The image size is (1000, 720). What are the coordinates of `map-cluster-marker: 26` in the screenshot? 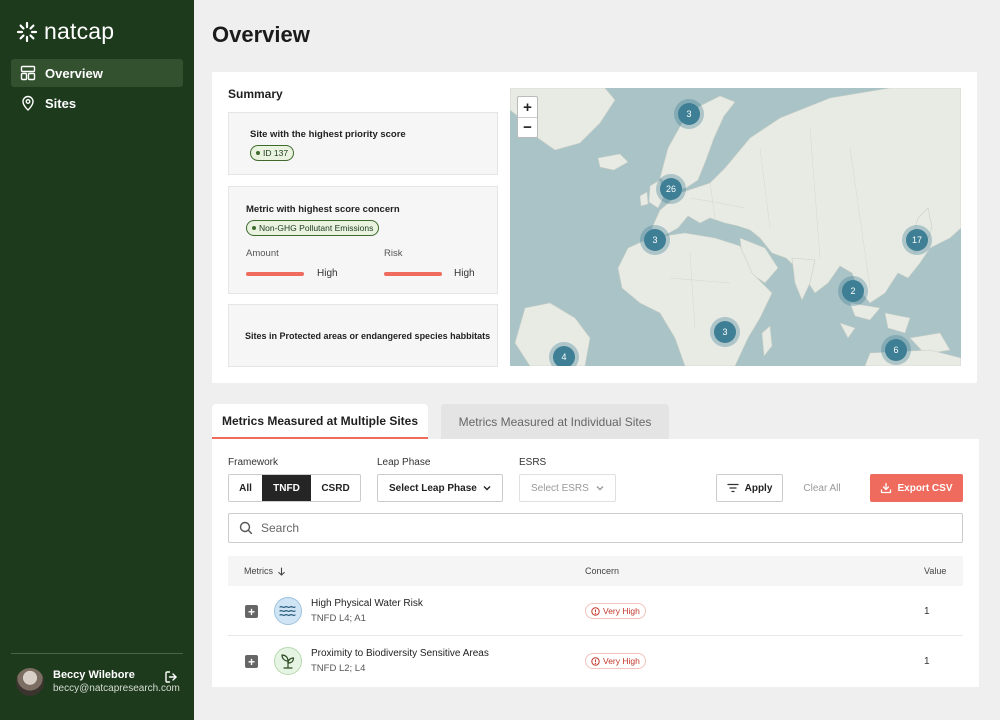 It's located at (671, 189).